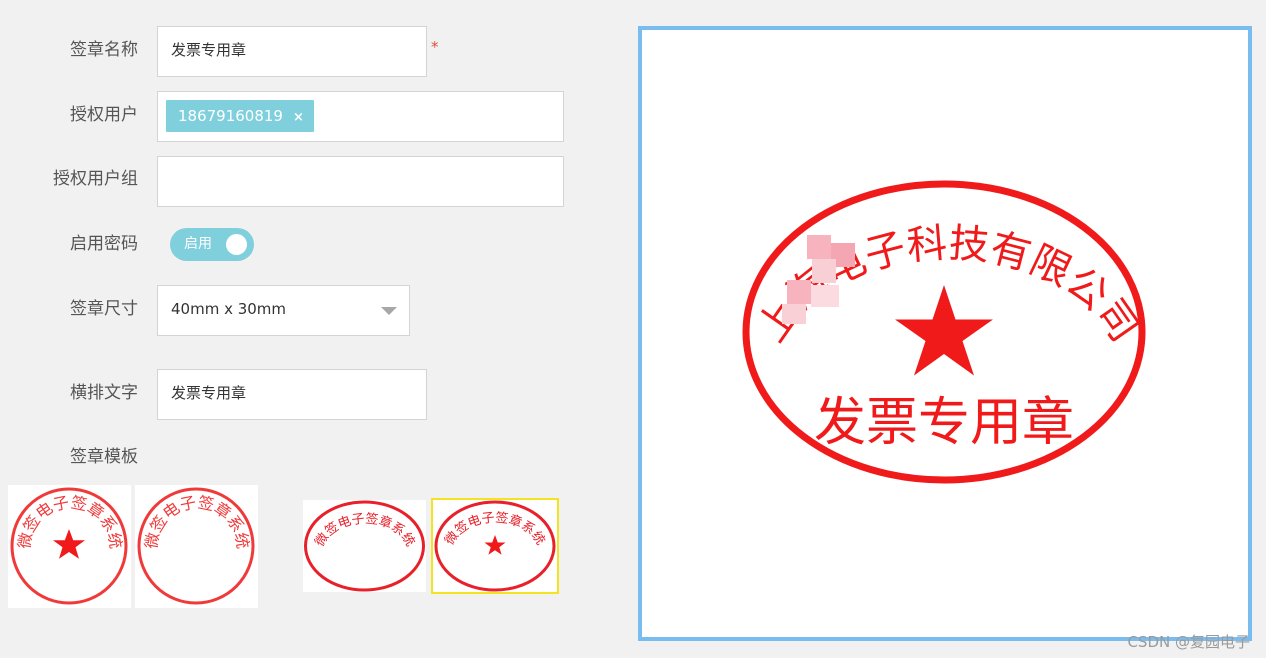 The width and height of the screenshot is (1266, 658). Describe the element at coordinates (104, 115) in the screenshot. I see `auth-user-label: 授权用户` at that location.